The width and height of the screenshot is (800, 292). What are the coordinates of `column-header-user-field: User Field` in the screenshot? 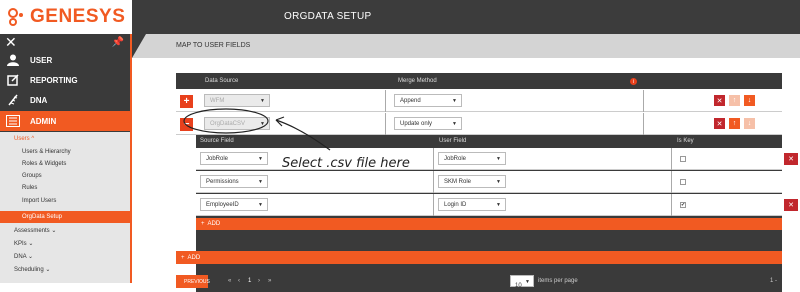 It's located at (453, 141).